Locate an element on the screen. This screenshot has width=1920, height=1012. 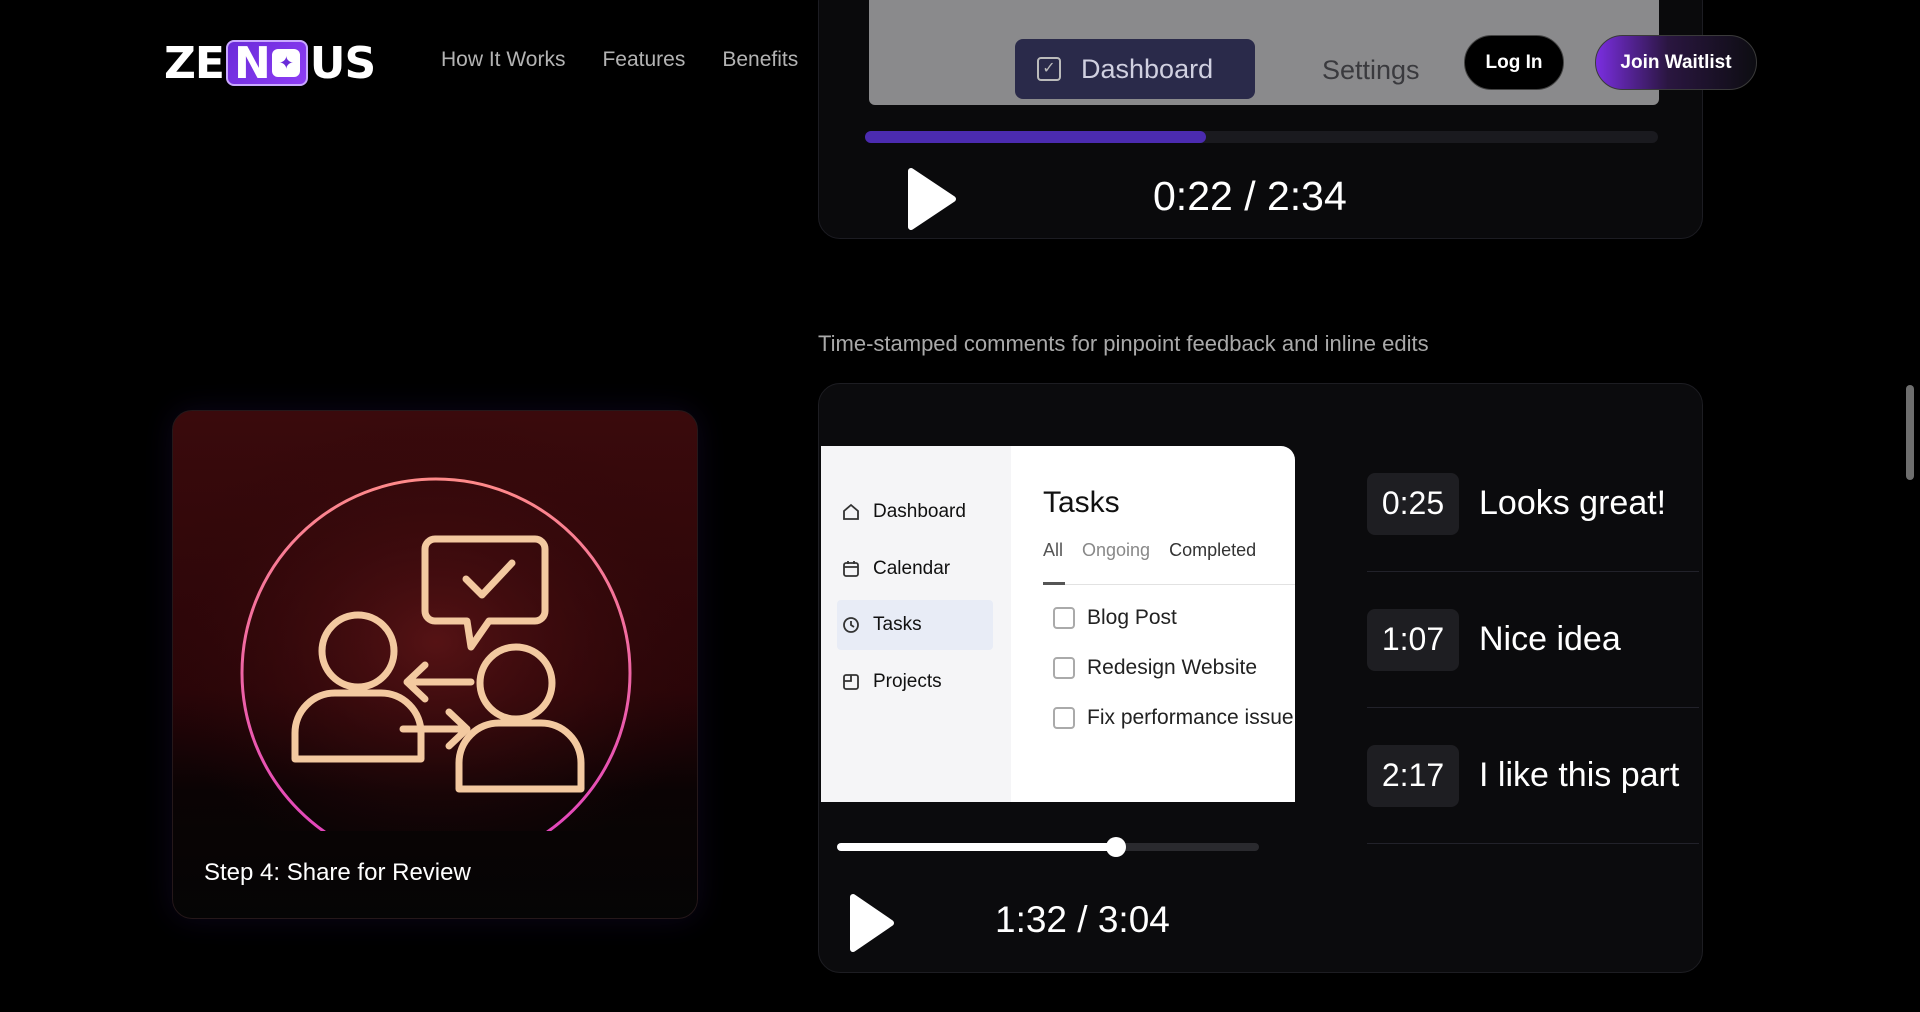
app-sidebar: Dashboard Calendar Tasks Projects is located at coordinates (916, 624).